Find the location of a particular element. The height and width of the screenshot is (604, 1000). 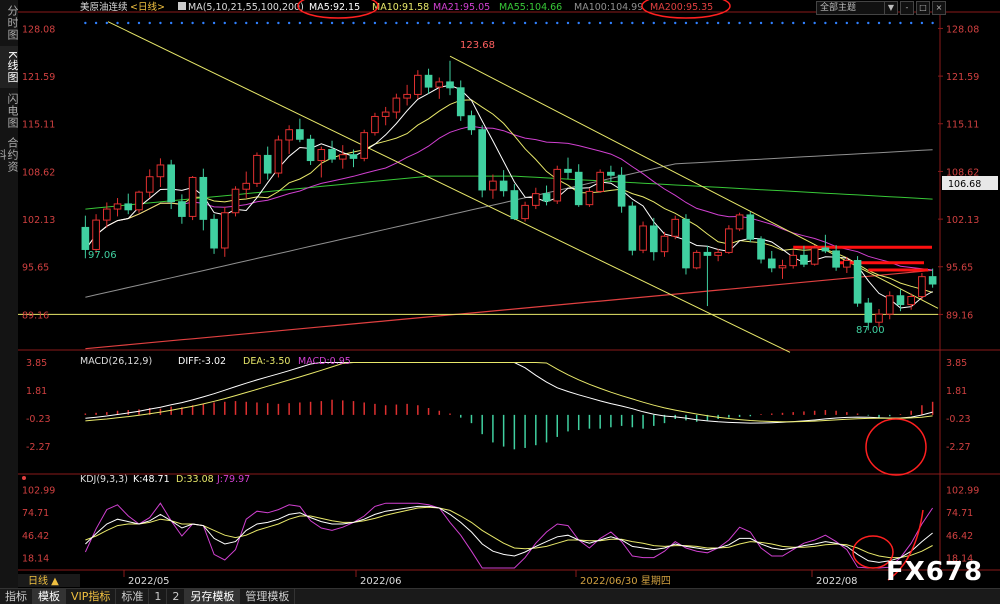

bottom-tab: 指标 is located at coordinates (16, 596).